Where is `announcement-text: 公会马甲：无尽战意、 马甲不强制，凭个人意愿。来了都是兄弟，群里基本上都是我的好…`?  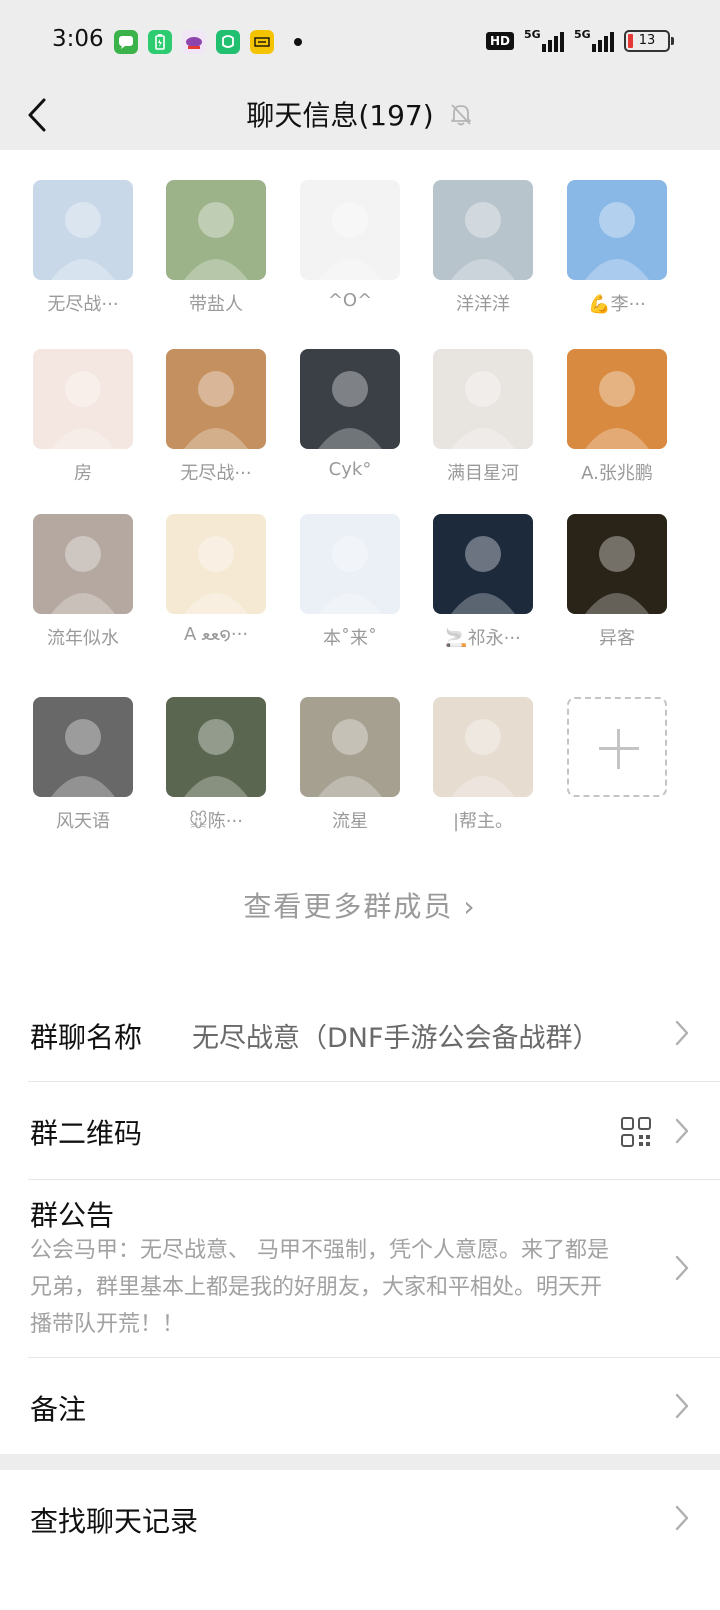
announcement-text: 公会马甲：无尽战意、 马甲不强制，凭个人意愿。来了都是兄弟，群里基本上都是我的好… is located at coordinates (319, 1287).